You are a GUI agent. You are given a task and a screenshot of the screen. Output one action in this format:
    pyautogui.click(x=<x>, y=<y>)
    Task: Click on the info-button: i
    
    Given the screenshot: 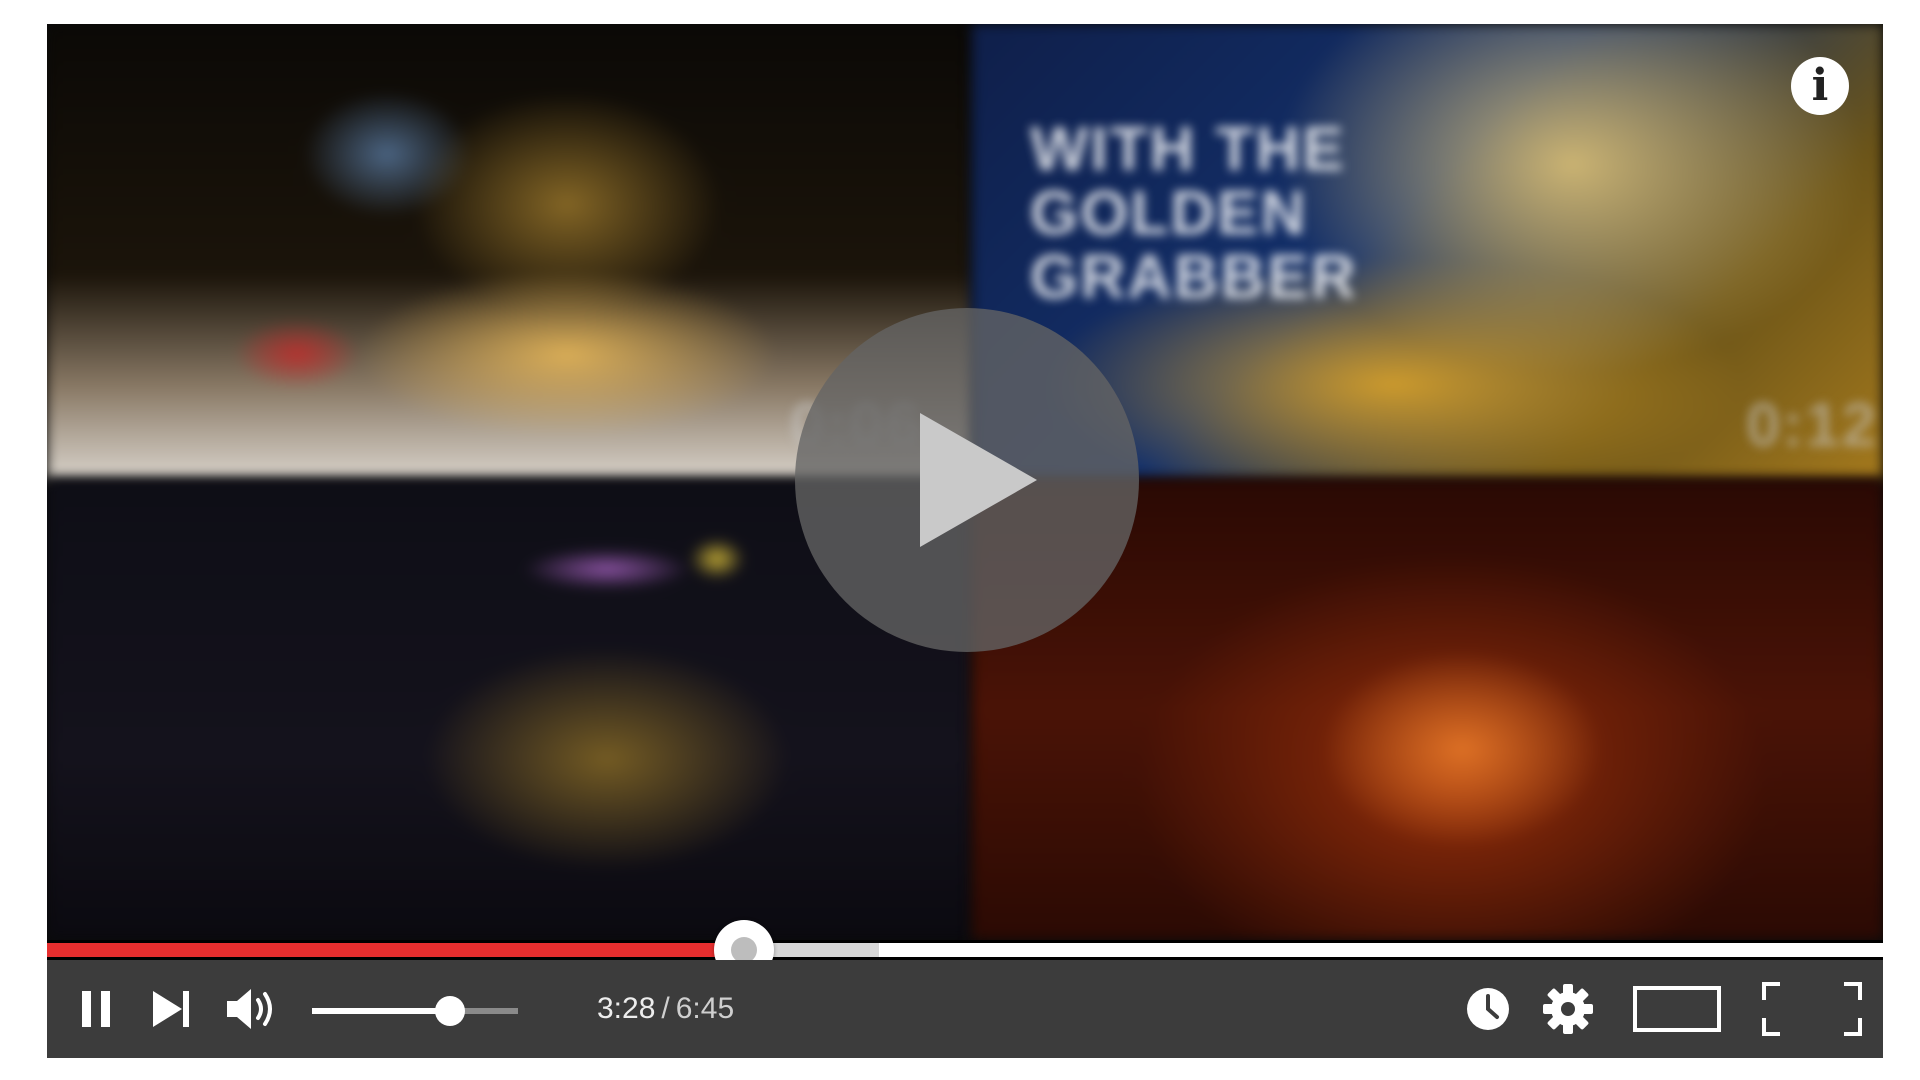 What is the action you would take?
    pyautogui.click(x=1820, y=86)
    